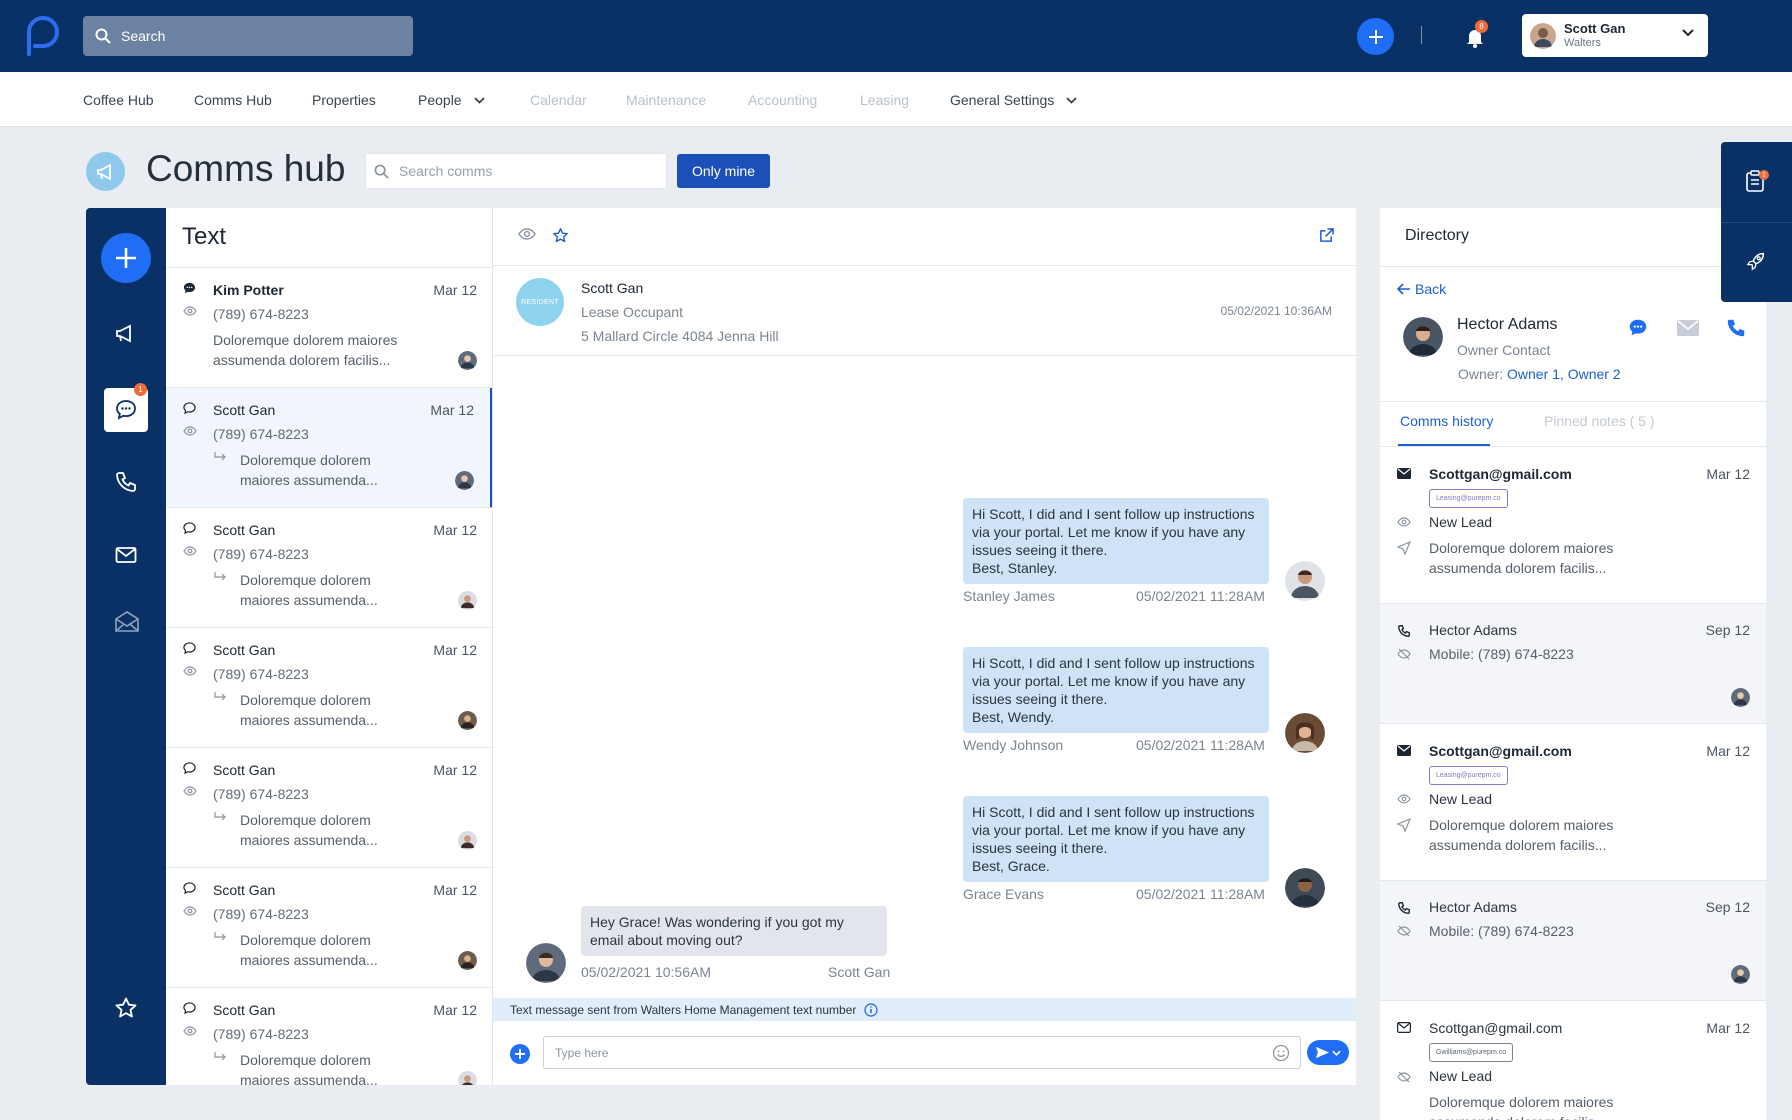 This screenshot has width=1792, height=1120. Describe the element at coordinates (1009, 596) in the screenshot. I see `message-sender: Stanley James` at that location.